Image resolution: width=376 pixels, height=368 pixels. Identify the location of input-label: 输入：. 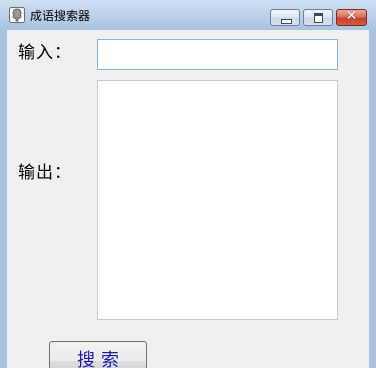
(45, 53).